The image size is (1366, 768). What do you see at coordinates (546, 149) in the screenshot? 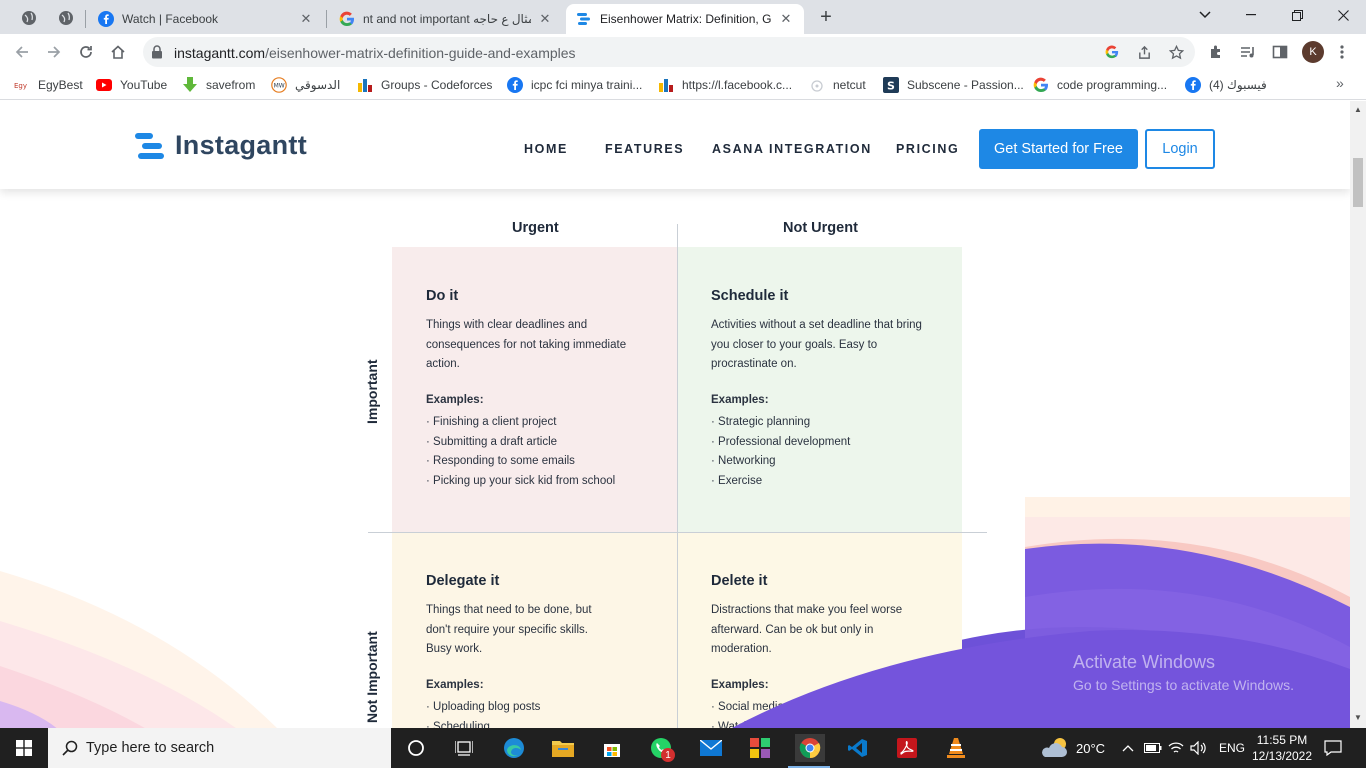
I see `nav-home: HOME` at bounding box center [546, 149].